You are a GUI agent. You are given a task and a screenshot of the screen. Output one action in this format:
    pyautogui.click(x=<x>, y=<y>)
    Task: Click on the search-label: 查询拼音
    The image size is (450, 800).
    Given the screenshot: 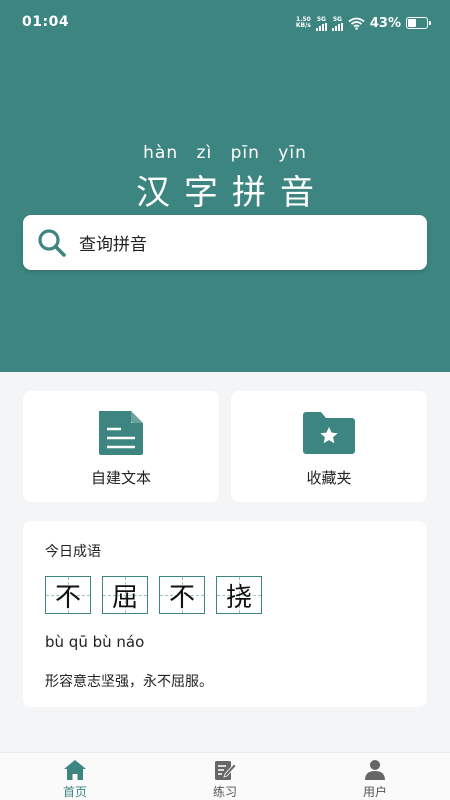 What is the action you would take?
    pyautogui.click(x=113, y=245)
    